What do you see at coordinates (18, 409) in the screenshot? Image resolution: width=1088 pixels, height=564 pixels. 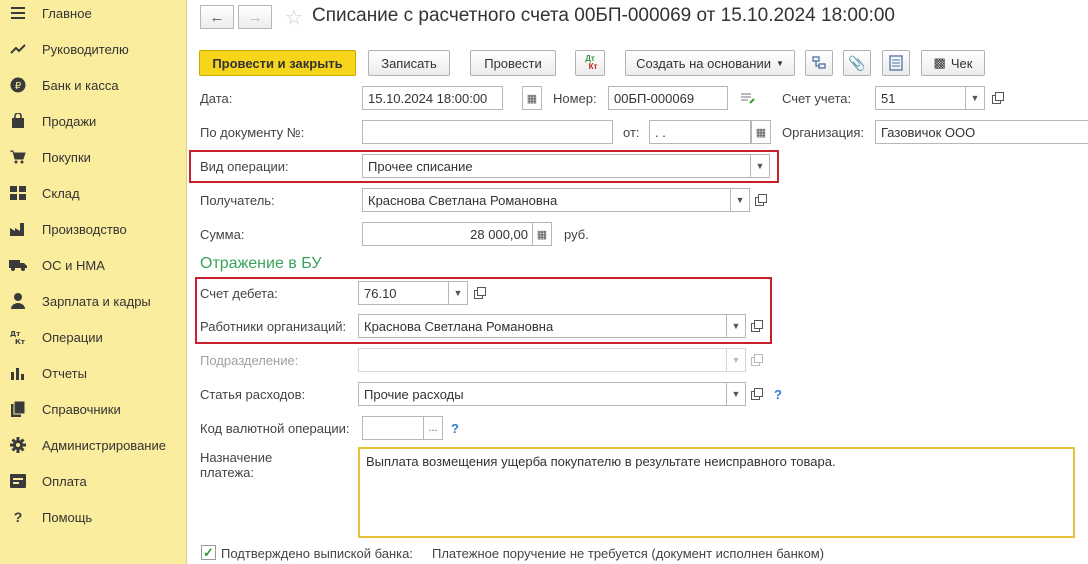 I see `books-icon` at bounding box center [18, 409].